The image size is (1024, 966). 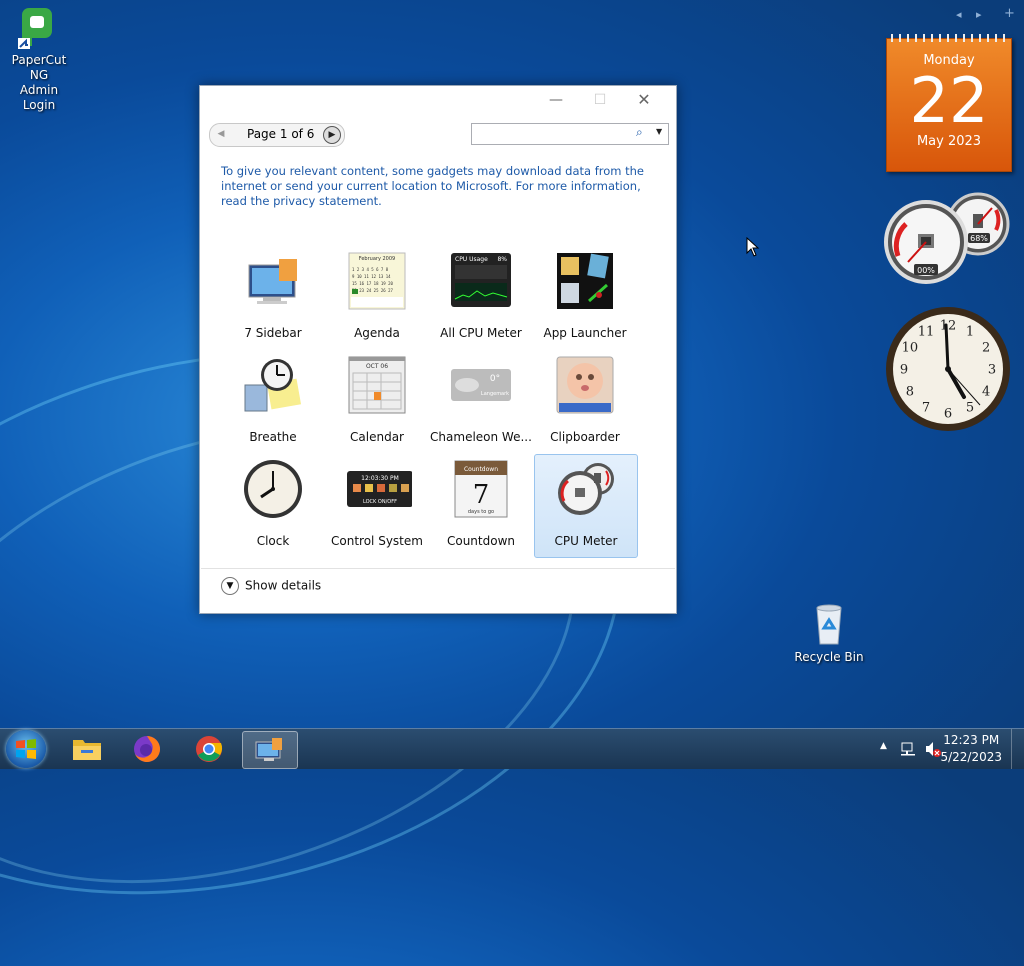 I want to click on gadget-tile-app-launcher: App Launcher, so click(x=585, y=298).